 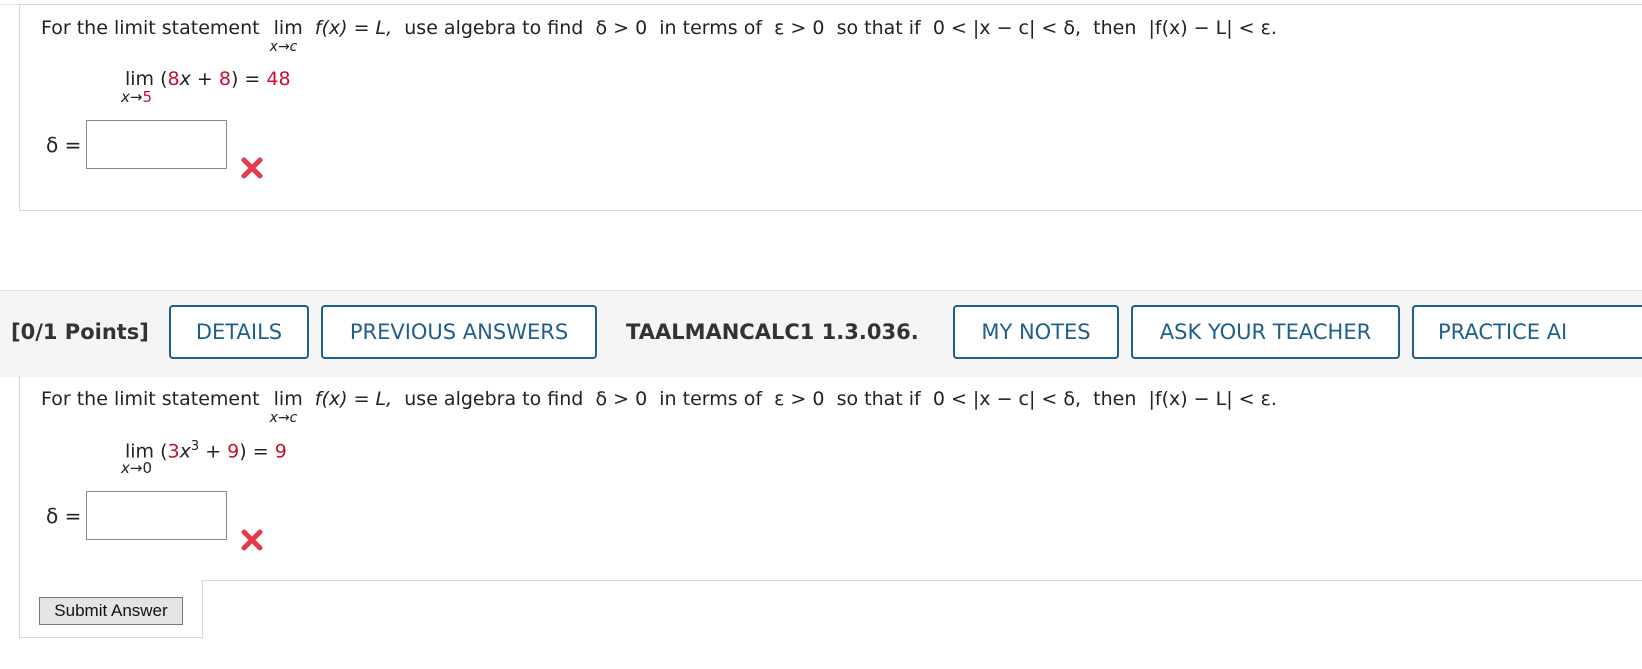 I want to click on problem-2-subscript: x→0, so click(x=136, y=468).